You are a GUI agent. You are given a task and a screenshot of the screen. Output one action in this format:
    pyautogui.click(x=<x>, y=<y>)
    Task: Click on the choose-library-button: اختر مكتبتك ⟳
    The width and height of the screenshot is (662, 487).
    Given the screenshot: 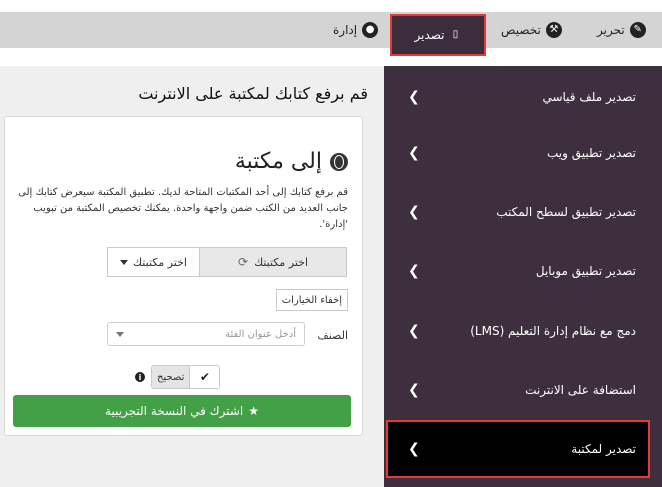 What is the action you would take?
    pyautogui.click(x=273, y=262)
    